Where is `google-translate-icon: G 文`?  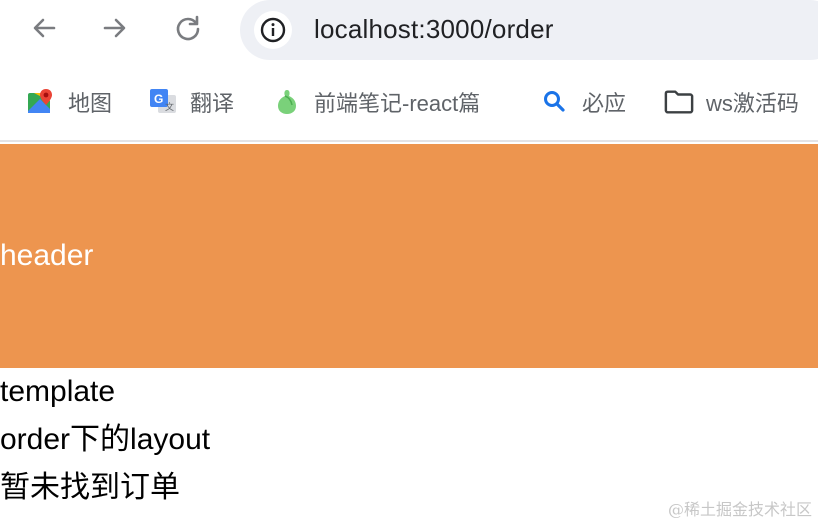 google-translate-icon: G 文 is located at coordinates (163, 102).